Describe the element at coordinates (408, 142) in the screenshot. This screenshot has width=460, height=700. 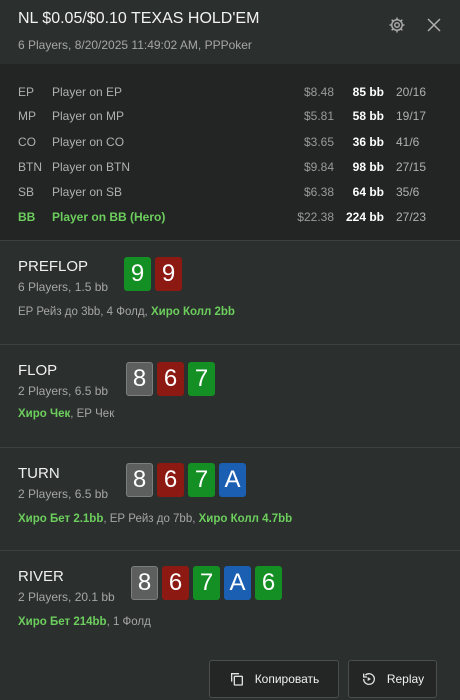
I see `player-stats: 41/6` at that location.